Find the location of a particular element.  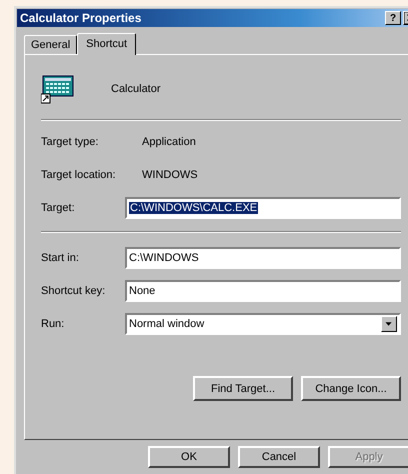

shortcut-name: Calculator is located at coordinates (136, 89).